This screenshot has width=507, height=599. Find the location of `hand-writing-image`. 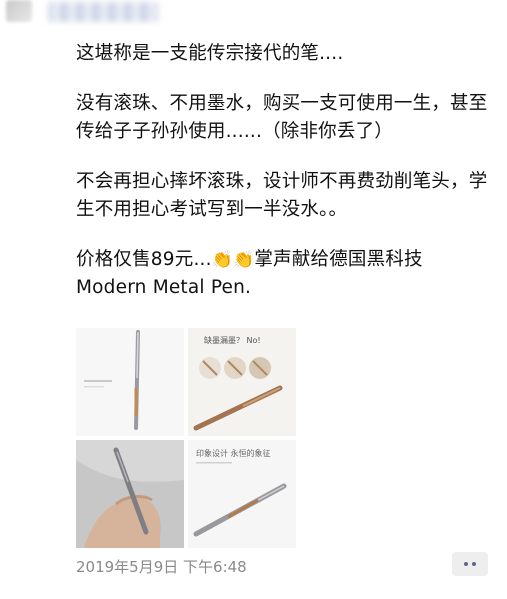

hand-writing-image is located at coordinates (130, 494).